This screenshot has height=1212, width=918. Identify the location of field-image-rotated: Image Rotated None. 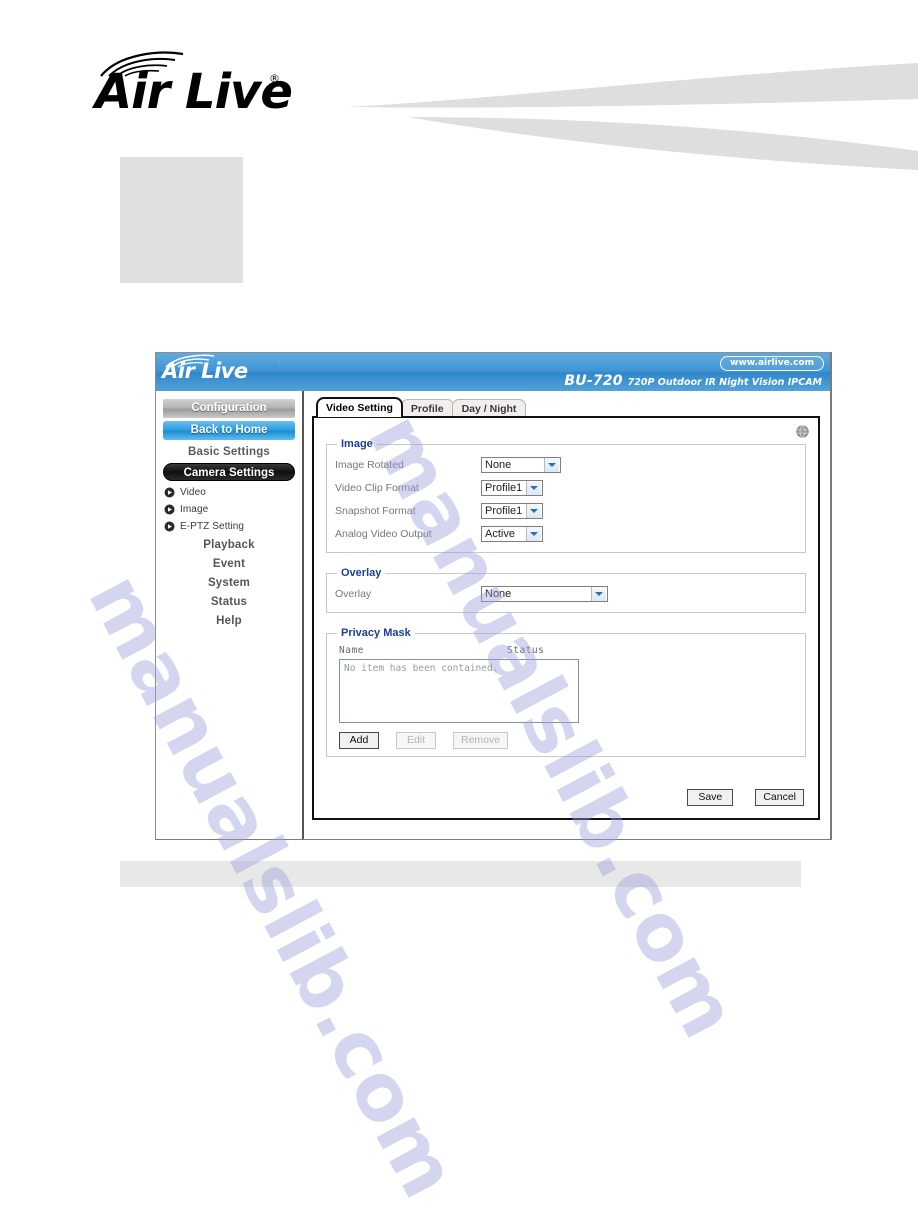
(566, 464).